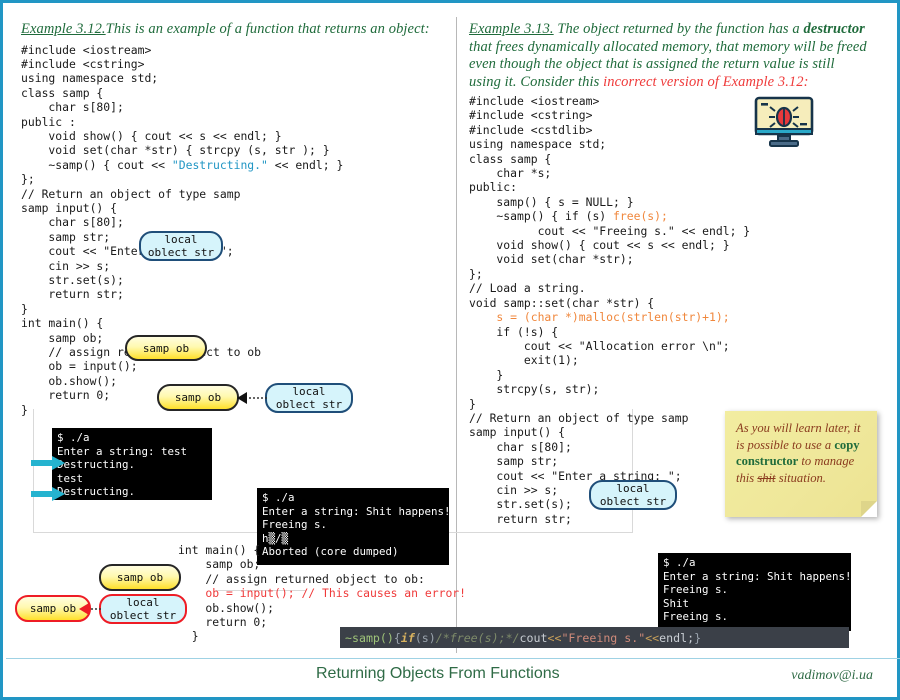 The height and width of the screenshot is (700, 900). Describe the element at coordinates (534, 389) in the screenshot. I see `right-code-line: strcpy(s, str);` at that location.